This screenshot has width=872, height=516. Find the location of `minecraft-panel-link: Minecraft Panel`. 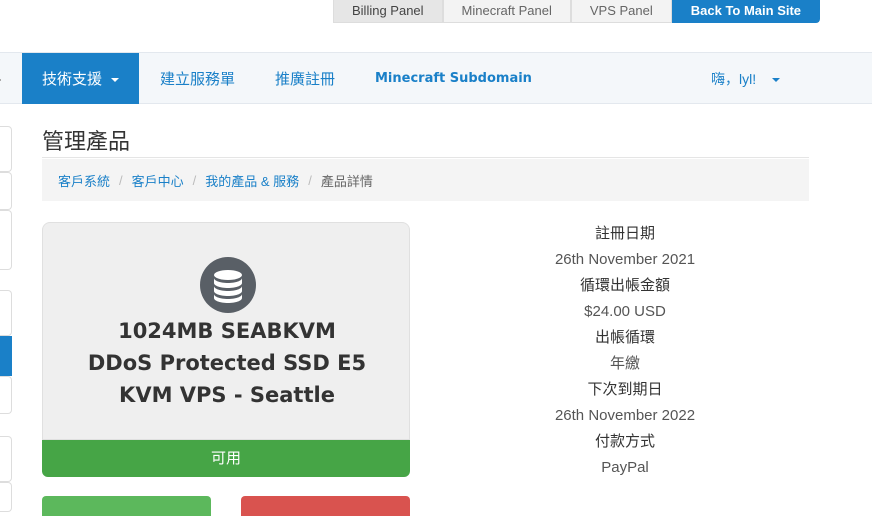

minecraft-panel-link: Minecraft Panel is located at coordinates (506, 11).